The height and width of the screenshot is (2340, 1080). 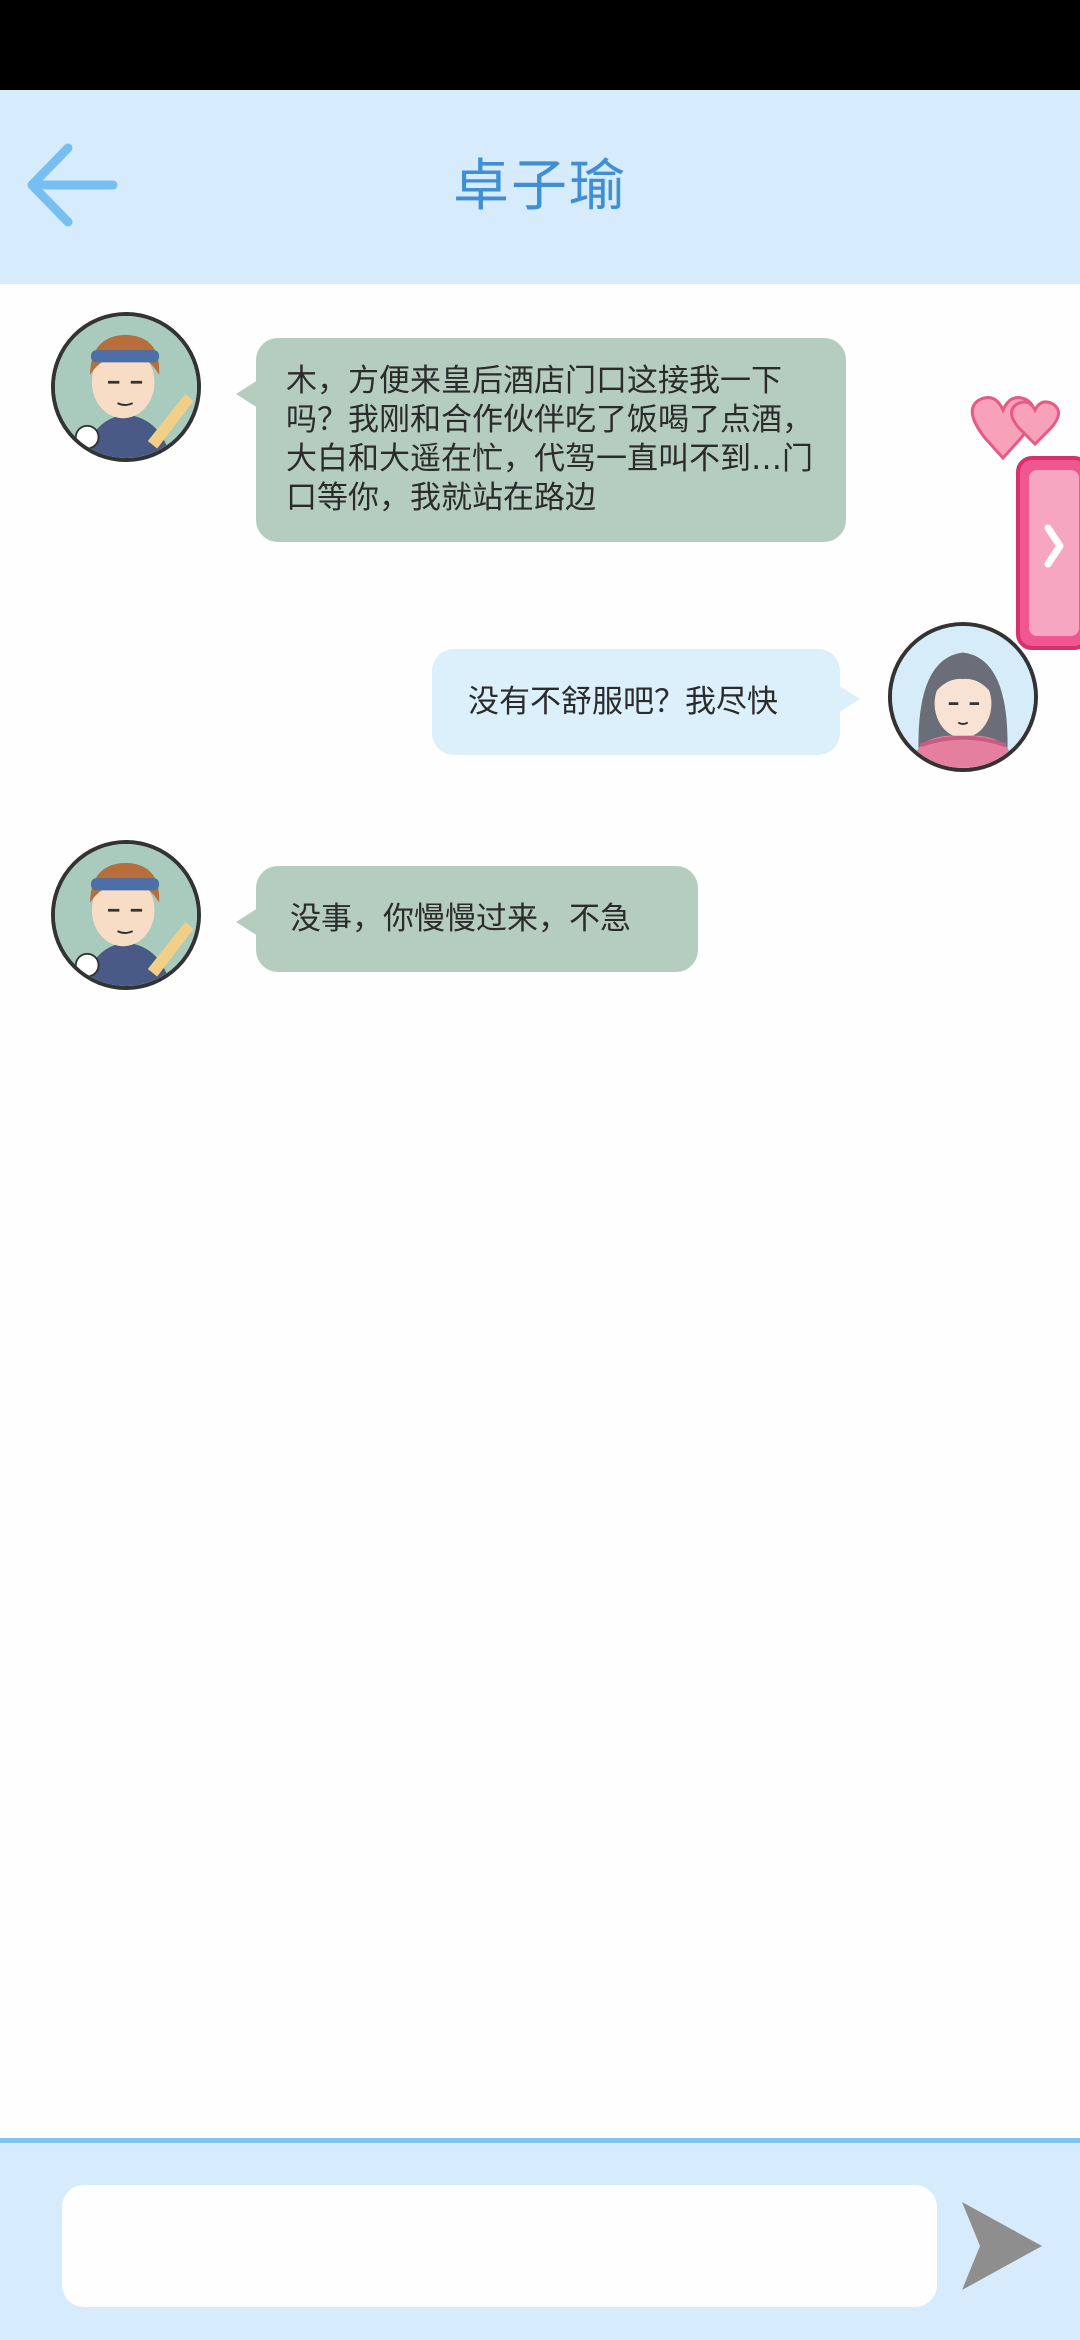 What do you see at coordinates (540, 45) in the screenshot?
I see `status-bar` at bounding box center [540, 45].